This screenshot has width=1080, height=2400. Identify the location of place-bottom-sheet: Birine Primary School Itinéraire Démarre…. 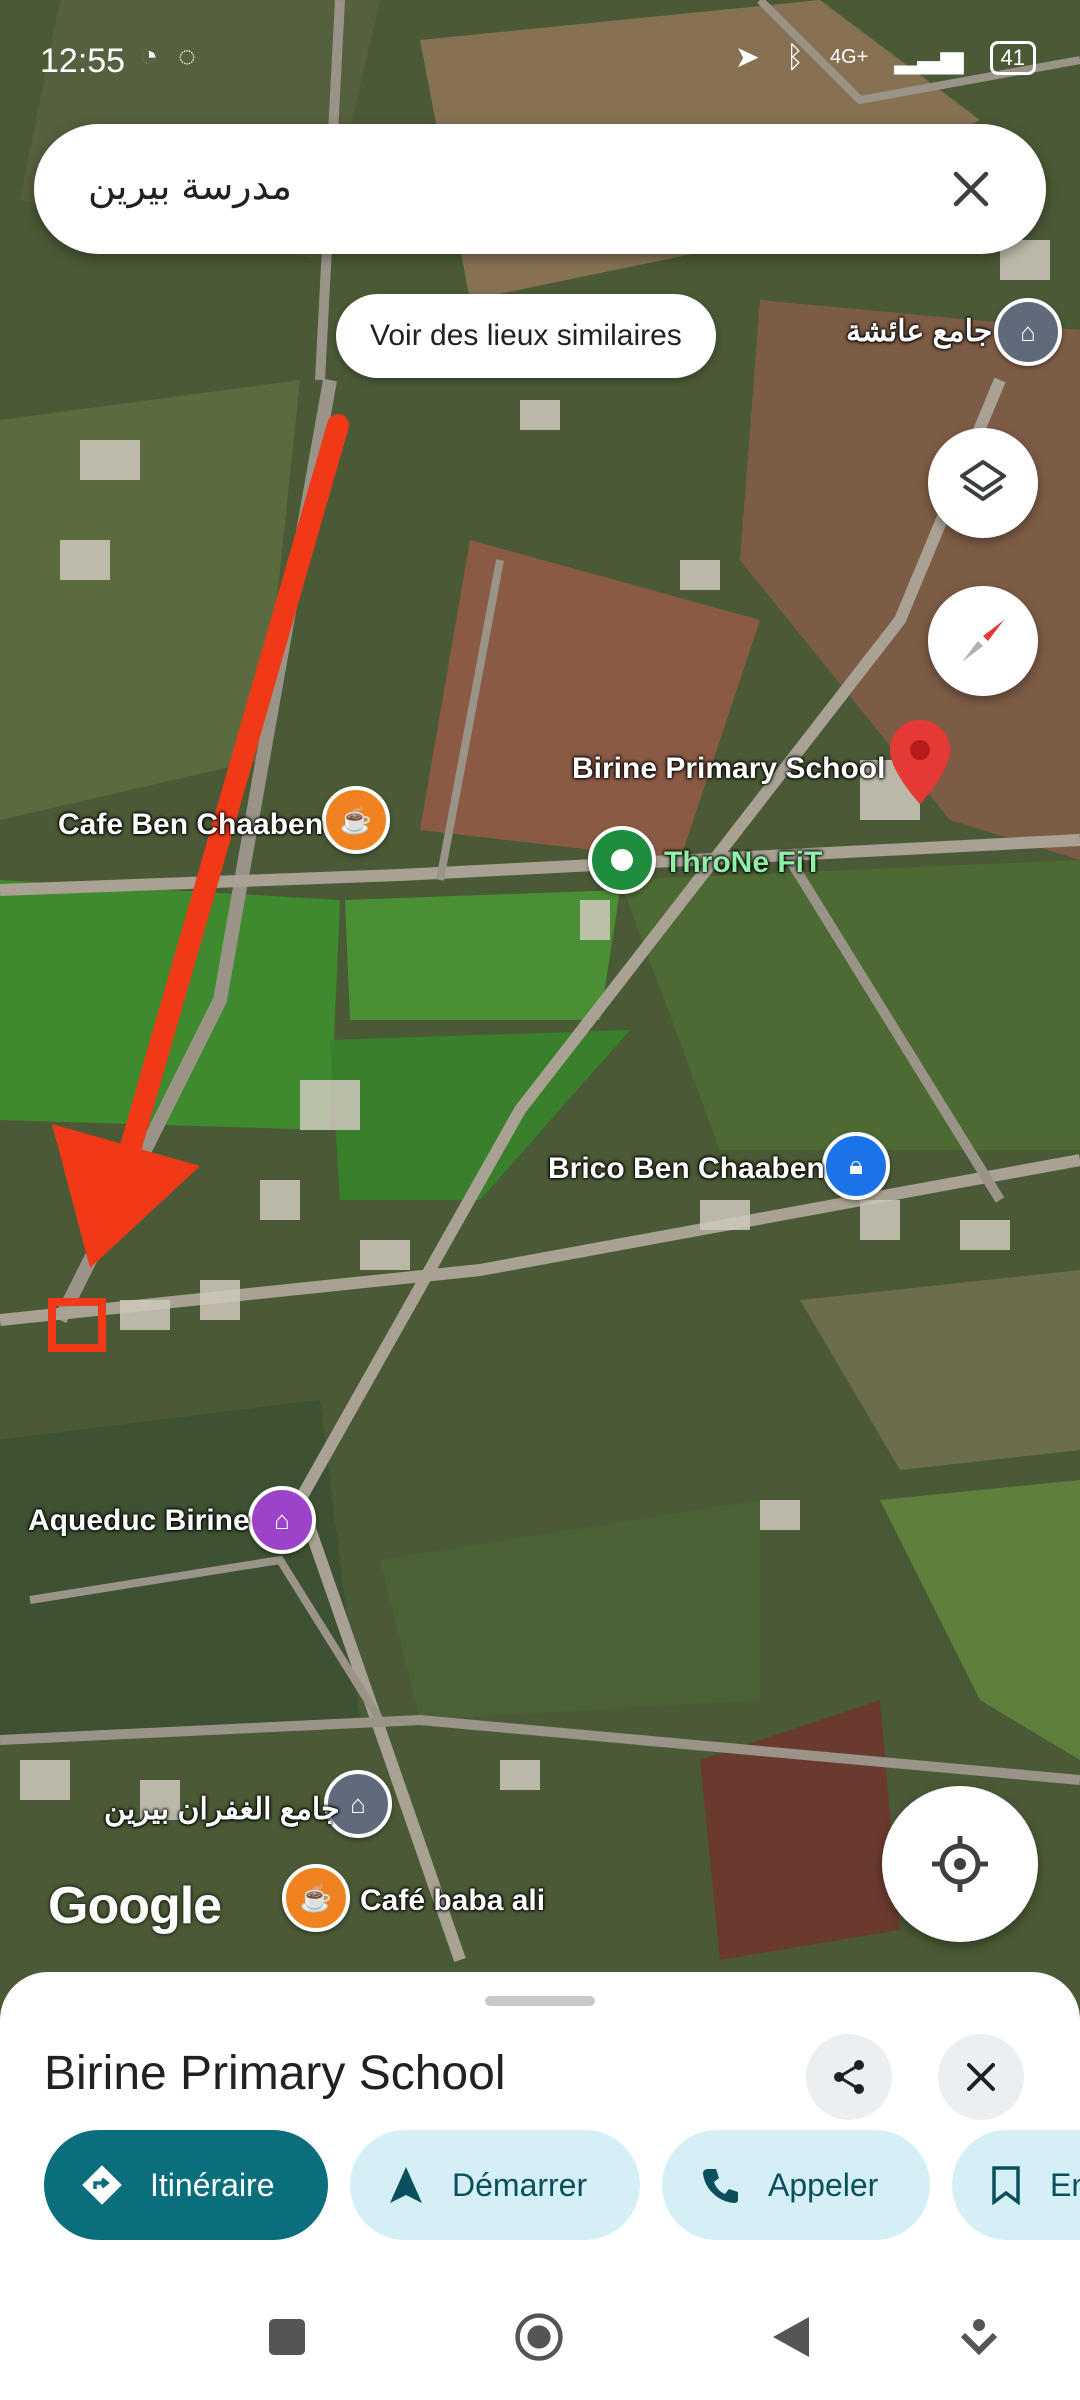
(540, 2122).